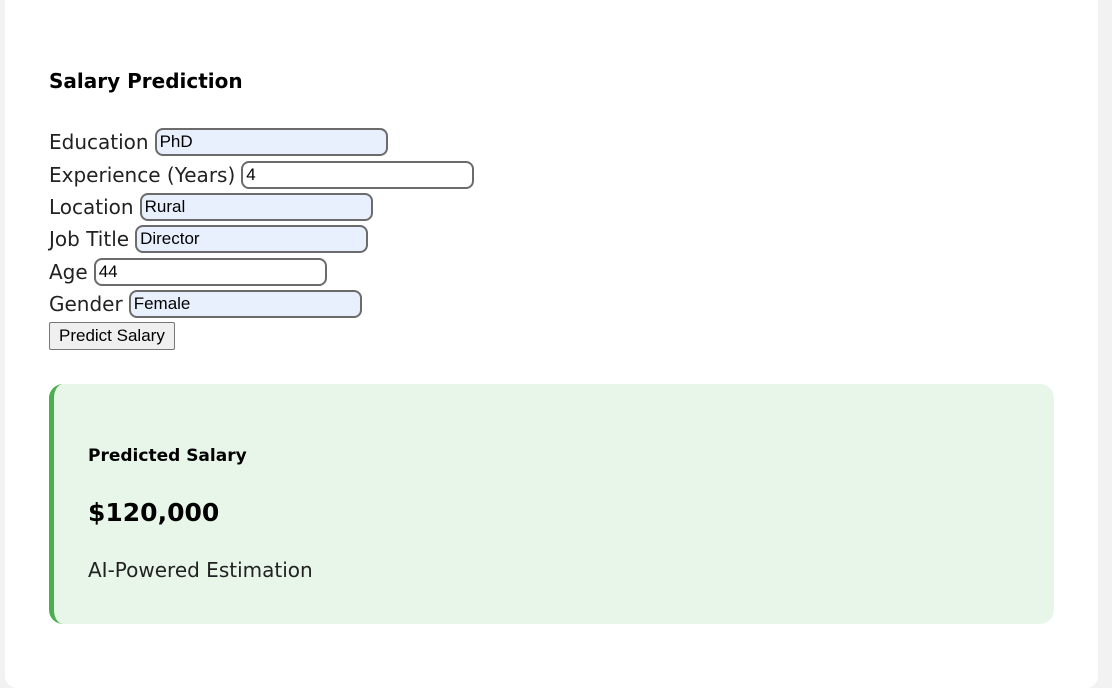 The height and width of the screenshot is (688, 1112). I want to click on result-label: Predicted Salary, so click(167, 456).